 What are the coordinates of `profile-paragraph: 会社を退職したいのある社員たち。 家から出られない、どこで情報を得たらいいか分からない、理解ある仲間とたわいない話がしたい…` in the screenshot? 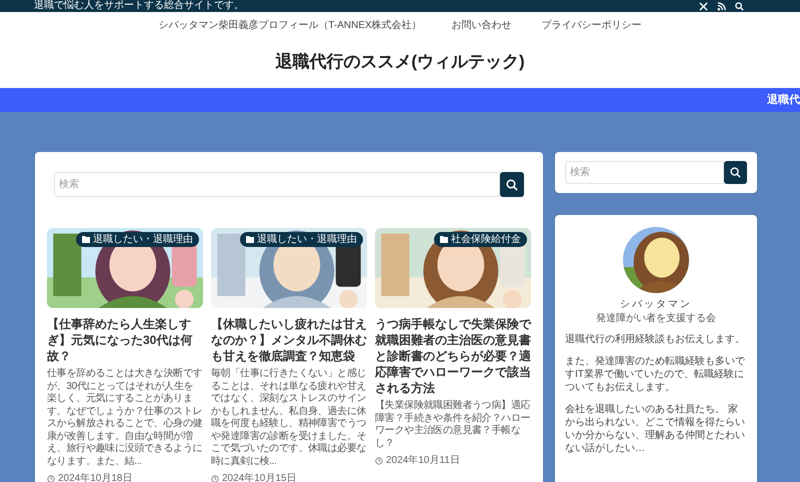 It's located at (655, 429).